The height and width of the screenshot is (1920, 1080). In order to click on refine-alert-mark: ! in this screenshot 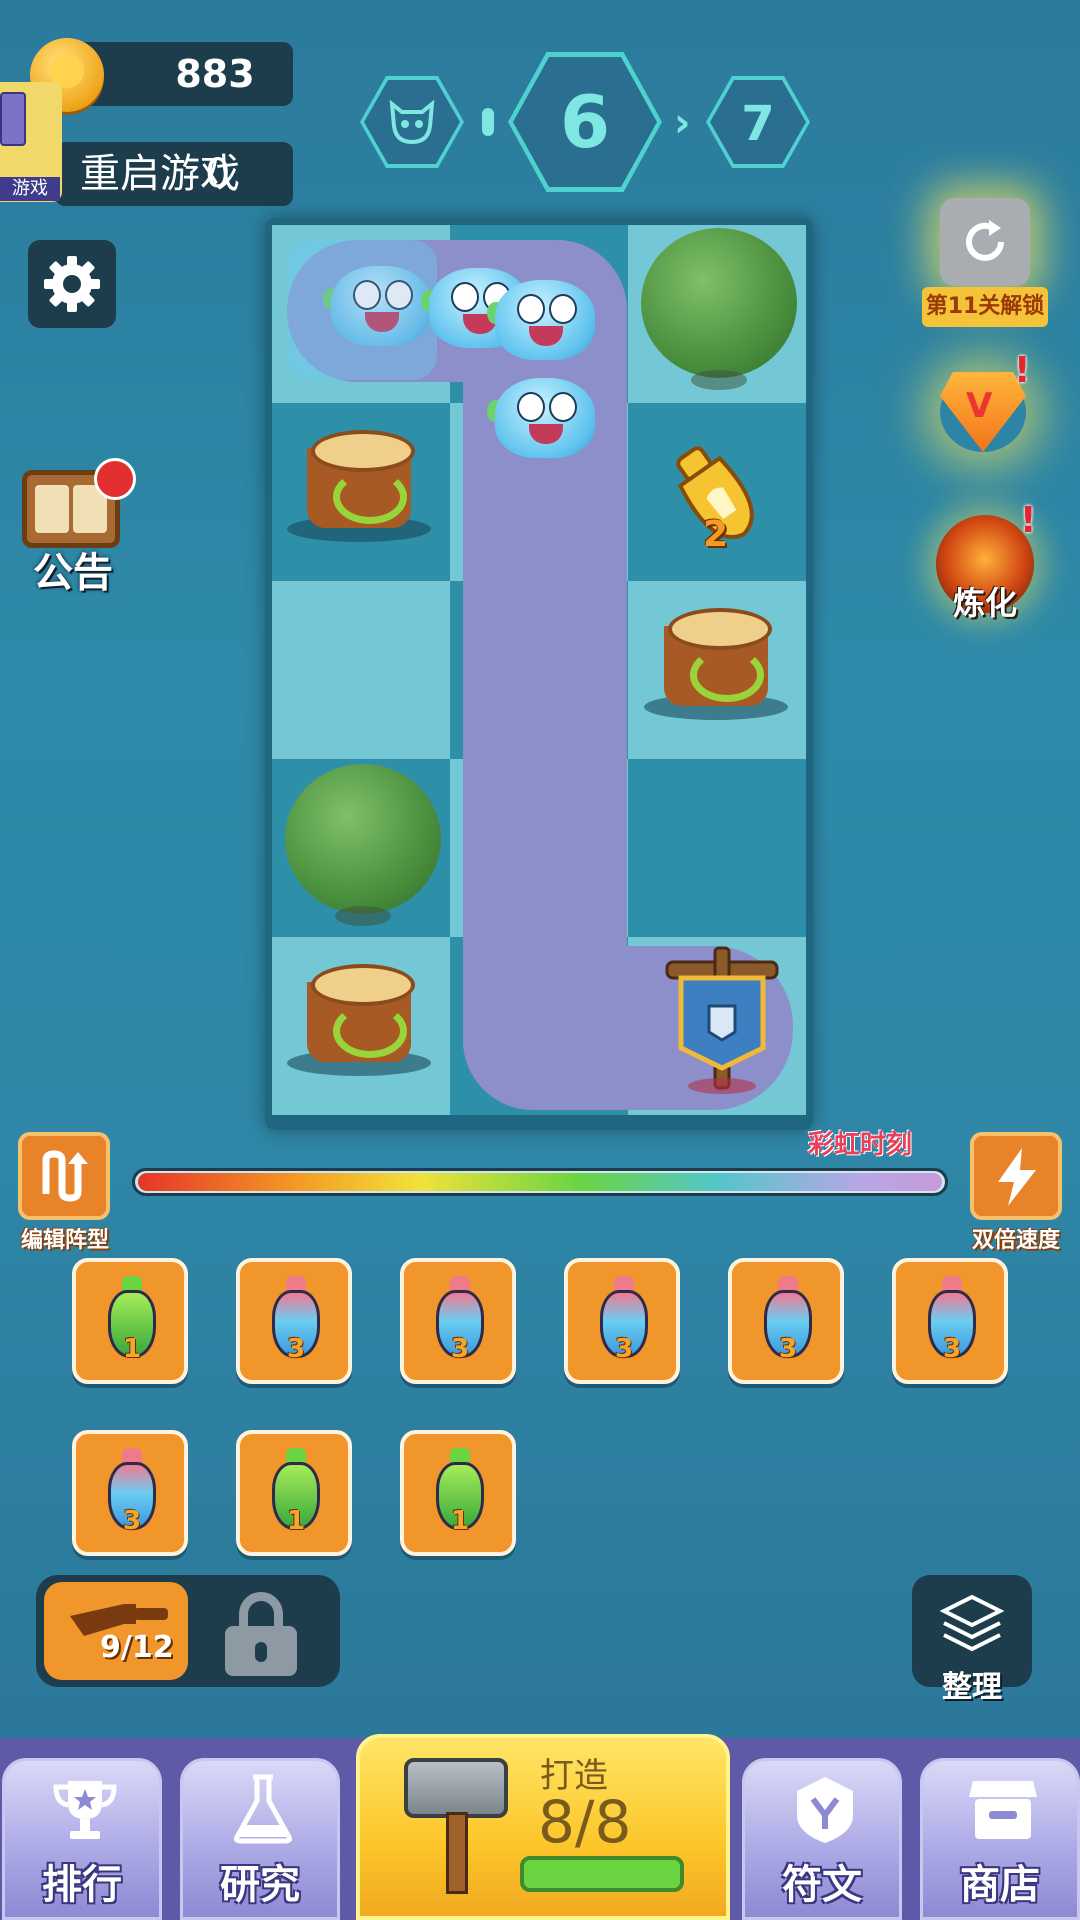, I will do `click(1028, 520)`.